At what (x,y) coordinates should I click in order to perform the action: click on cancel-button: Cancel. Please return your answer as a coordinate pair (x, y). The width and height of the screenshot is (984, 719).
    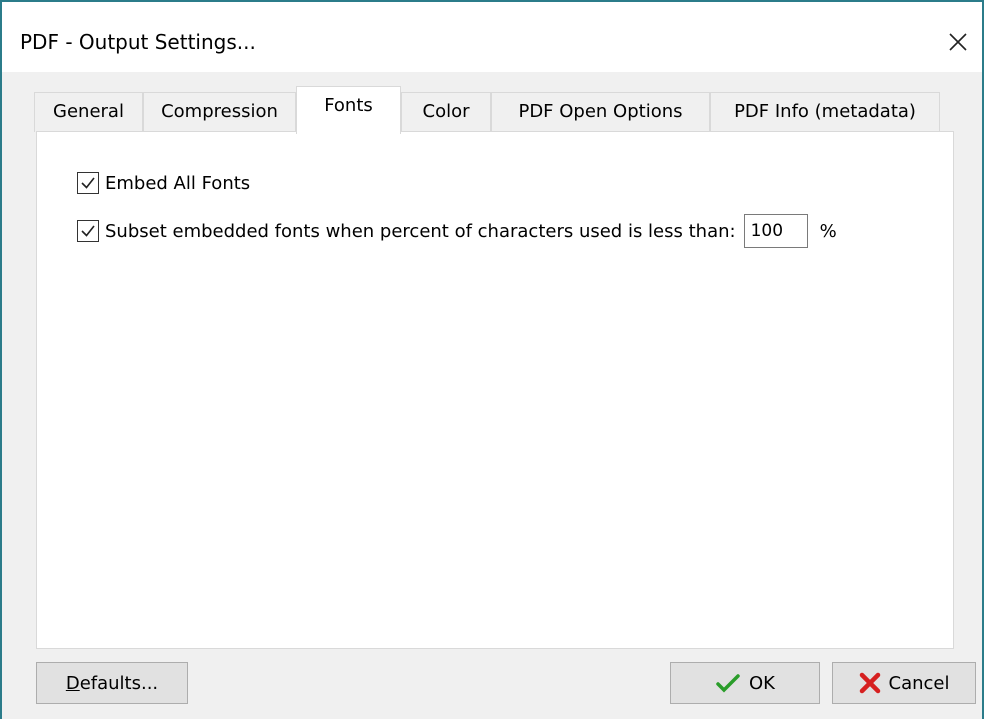
    Looking at the image, I should click on (904, 683).